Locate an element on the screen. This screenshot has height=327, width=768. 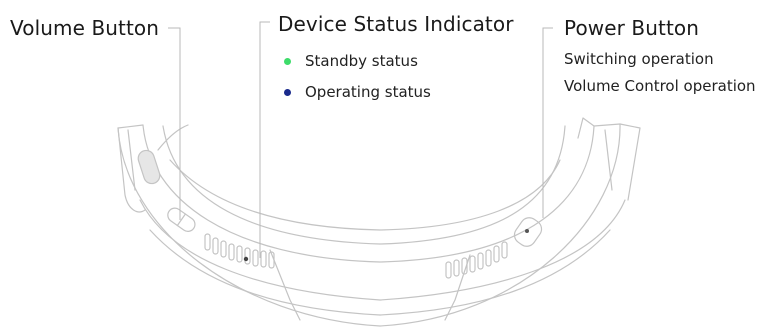
power-desc-volume: Volume Control operation is located at coordinates (660, 86).